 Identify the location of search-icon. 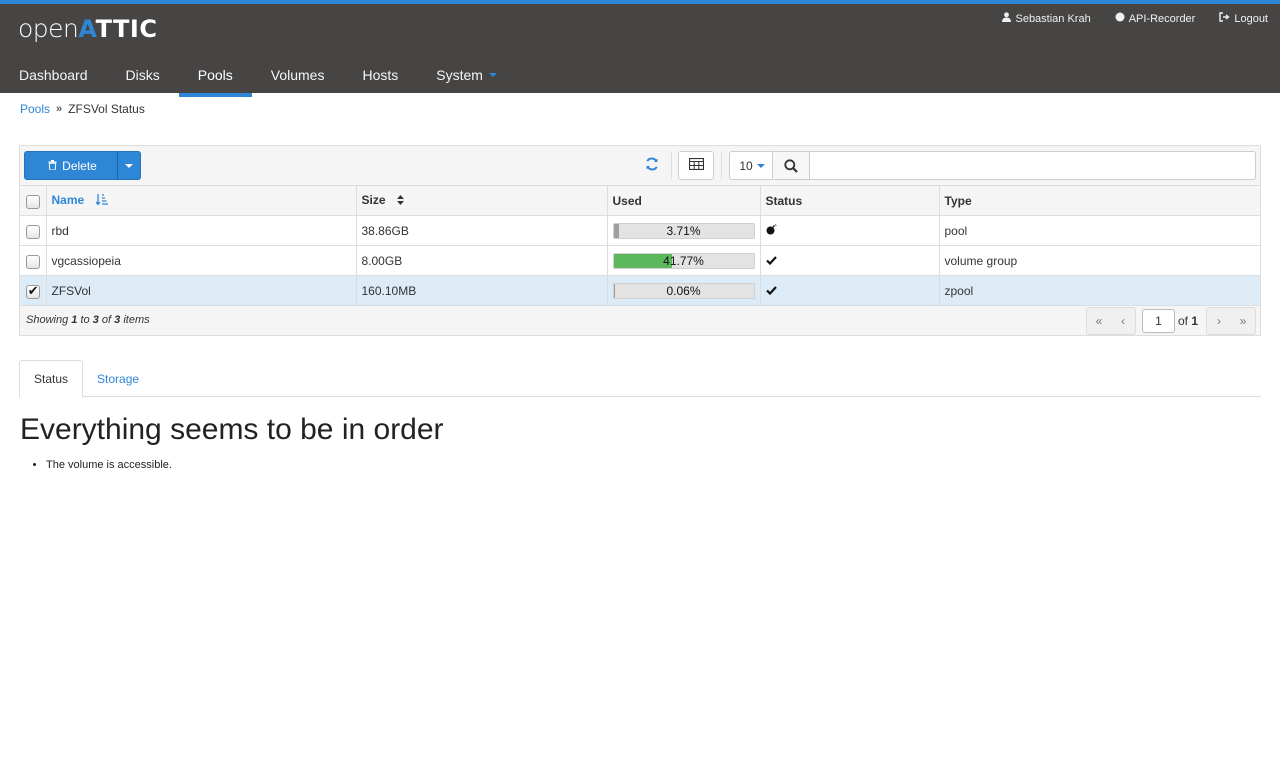
(791, 165).